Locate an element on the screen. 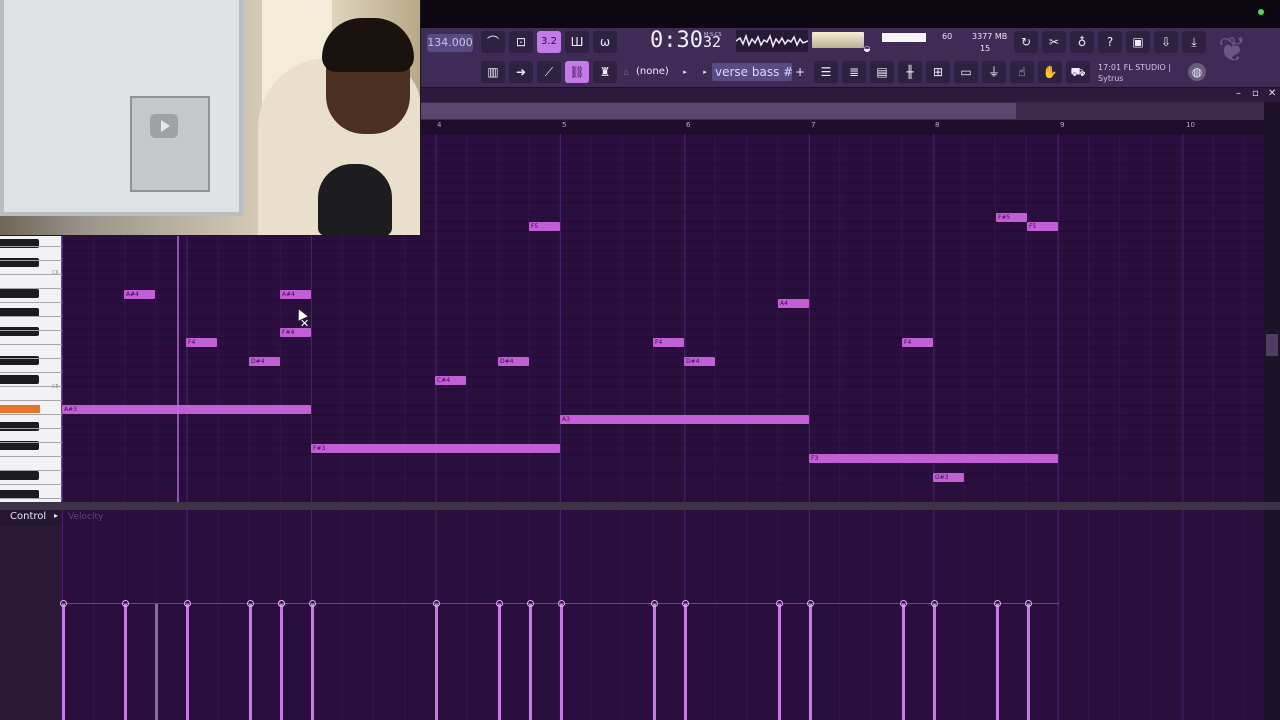 This screenshot has width=1280, height=720. project-icon: ▭ is located at coordinates (966, 72).